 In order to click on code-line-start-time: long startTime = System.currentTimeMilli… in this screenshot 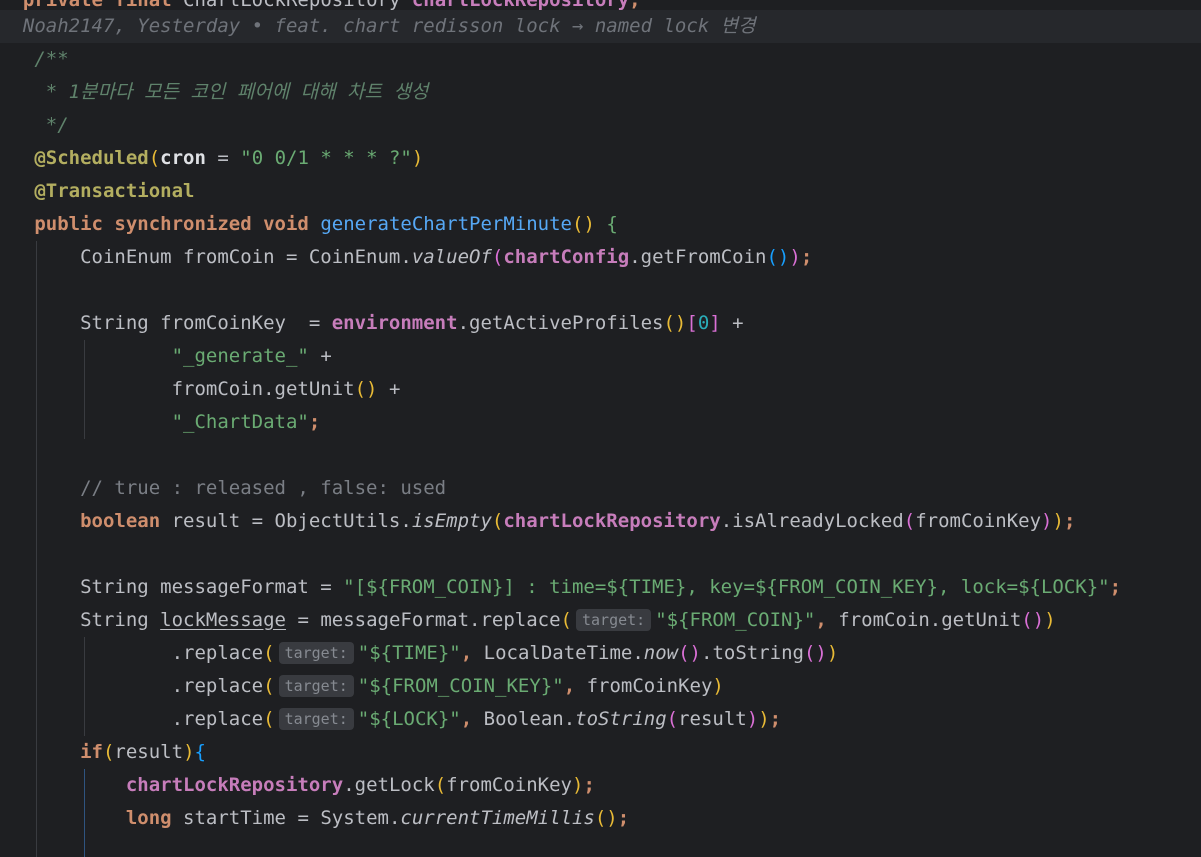, I will do `click(600, 818)`.